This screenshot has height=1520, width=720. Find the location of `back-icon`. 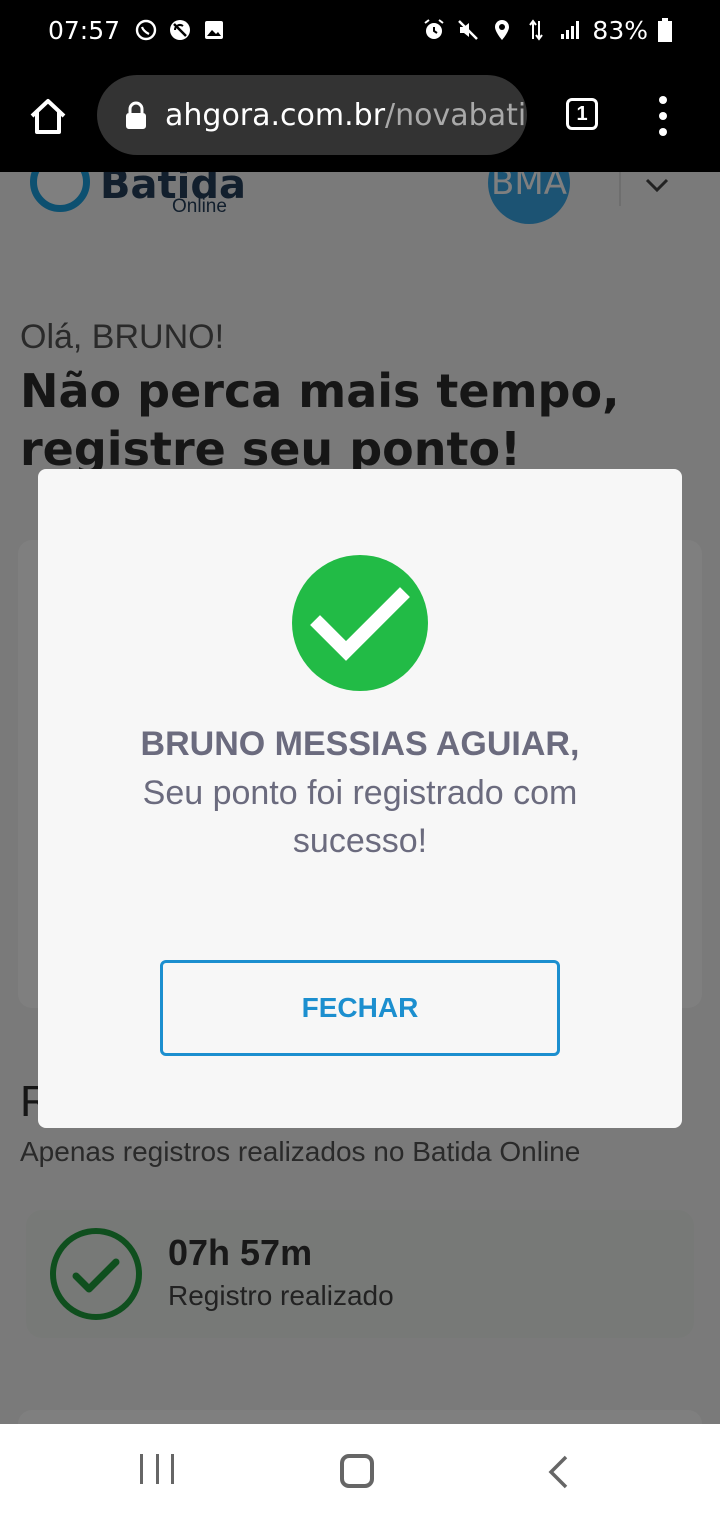

back-icon is located at coordinates (559, 1472).